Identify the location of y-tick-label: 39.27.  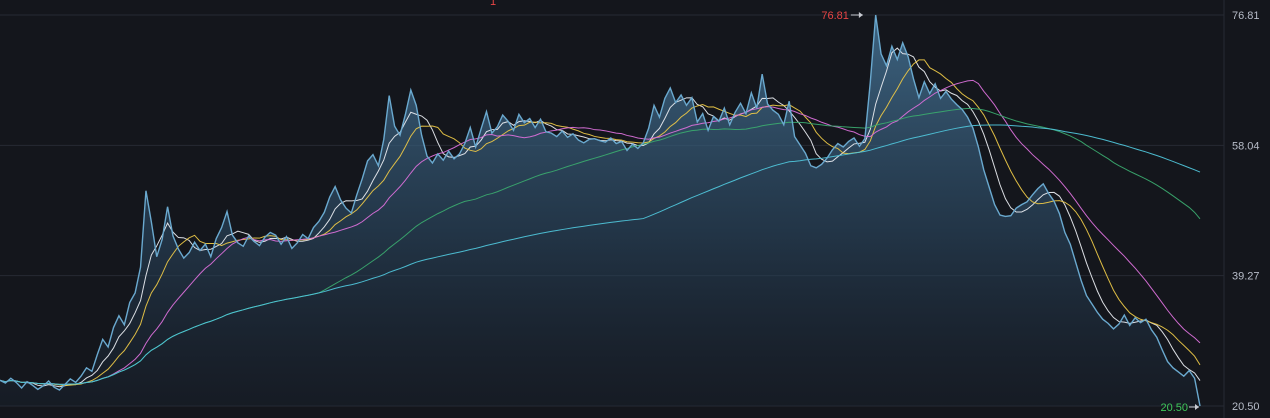
(1246, 277).